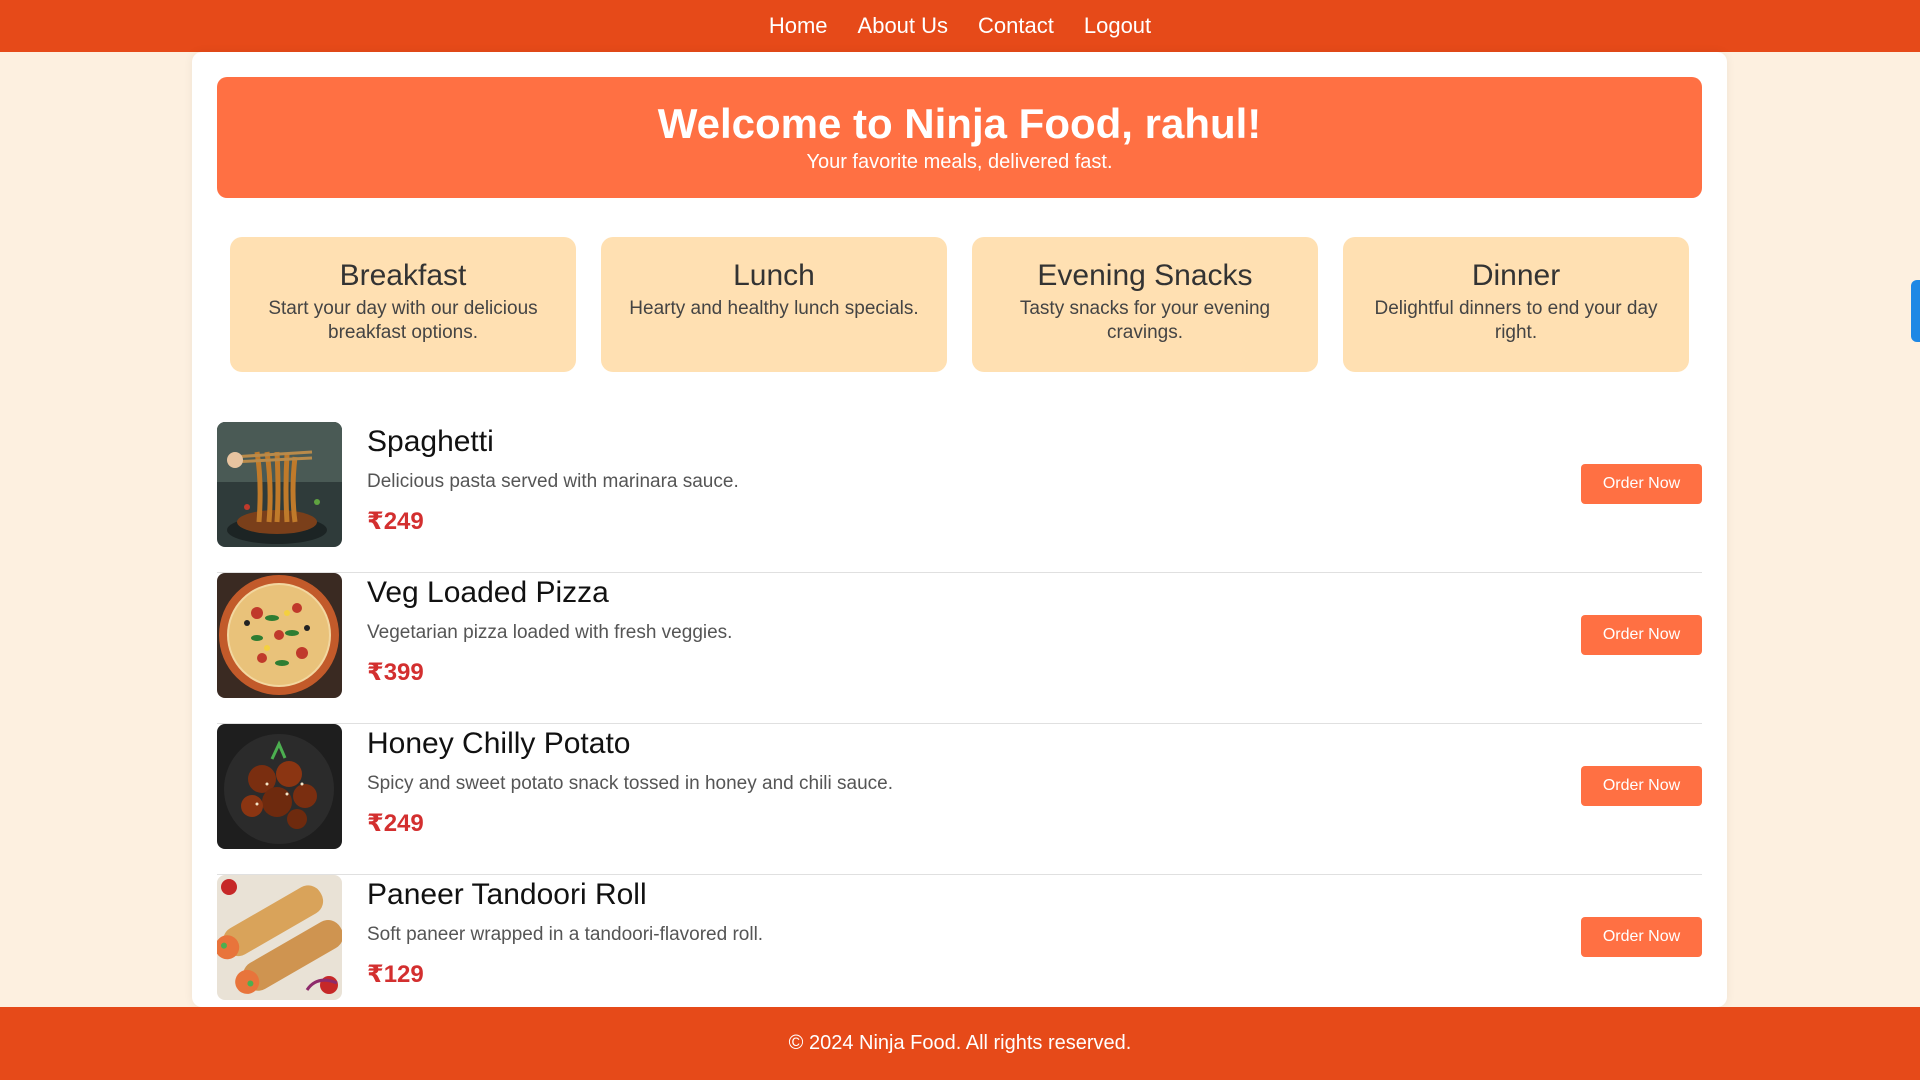  What do you see at coordinates (1915, 311) in the screenshot?
I see `side-feedback-tab` at bounding box center [1915, 311].